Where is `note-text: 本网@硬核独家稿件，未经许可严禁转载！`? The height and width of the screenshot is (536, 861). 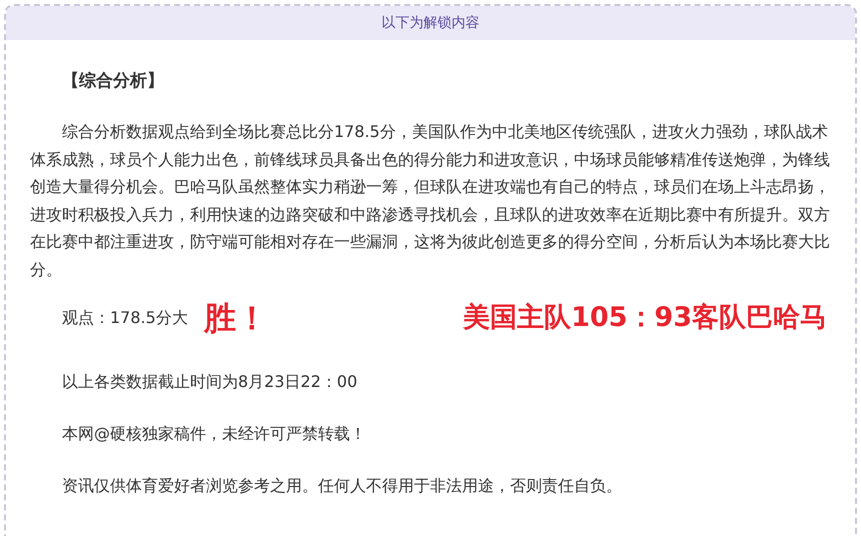
note-text: 本网@硬核独家稿件，未经许可严禁转载！ is located at coordinates (214, 434).